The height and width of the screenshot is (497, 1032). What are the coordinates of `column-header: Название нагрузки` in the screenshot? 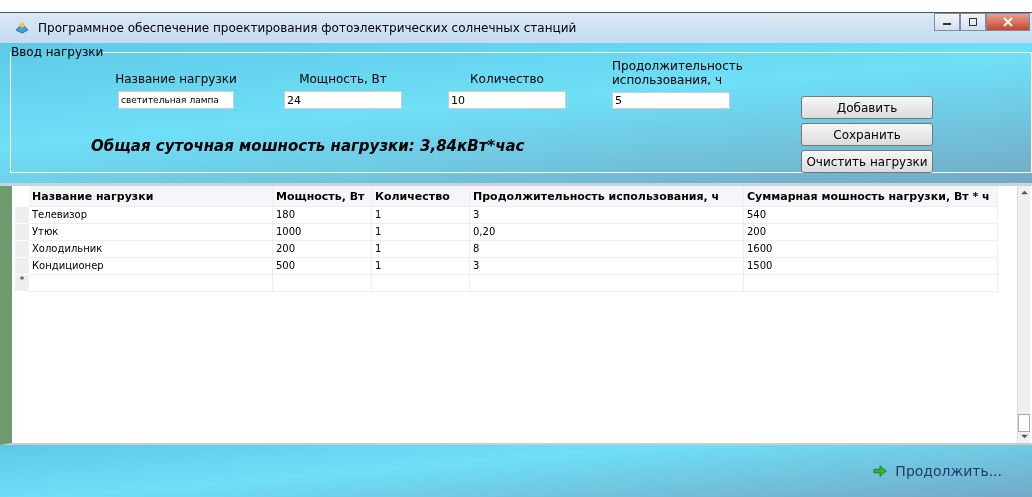 It's located at (151, 196).